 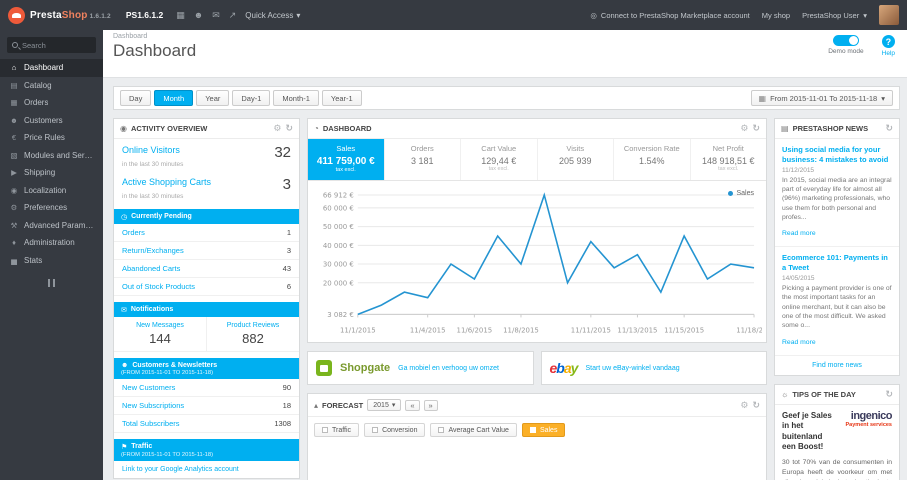 What do you see at coordinates (51, 173) in the screenshot?
I see `sidebar-item-shipping: ▶ Shipping` at bounding box center [51, 173].